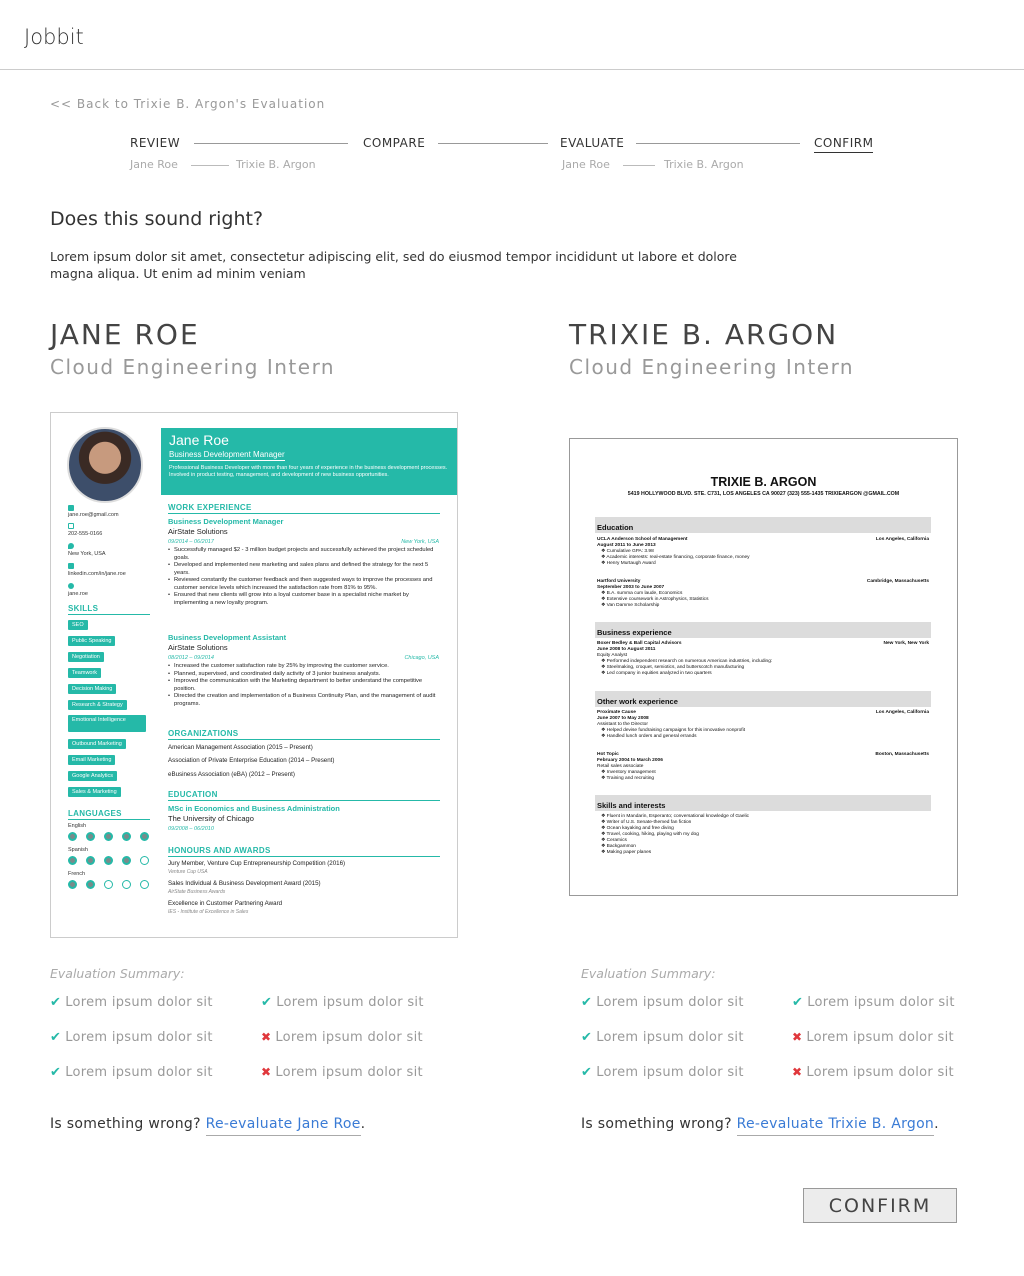  Describe the element at coordinates (157, 219) in the screenshot. I see `page-question: Does this sound right?` at that location.